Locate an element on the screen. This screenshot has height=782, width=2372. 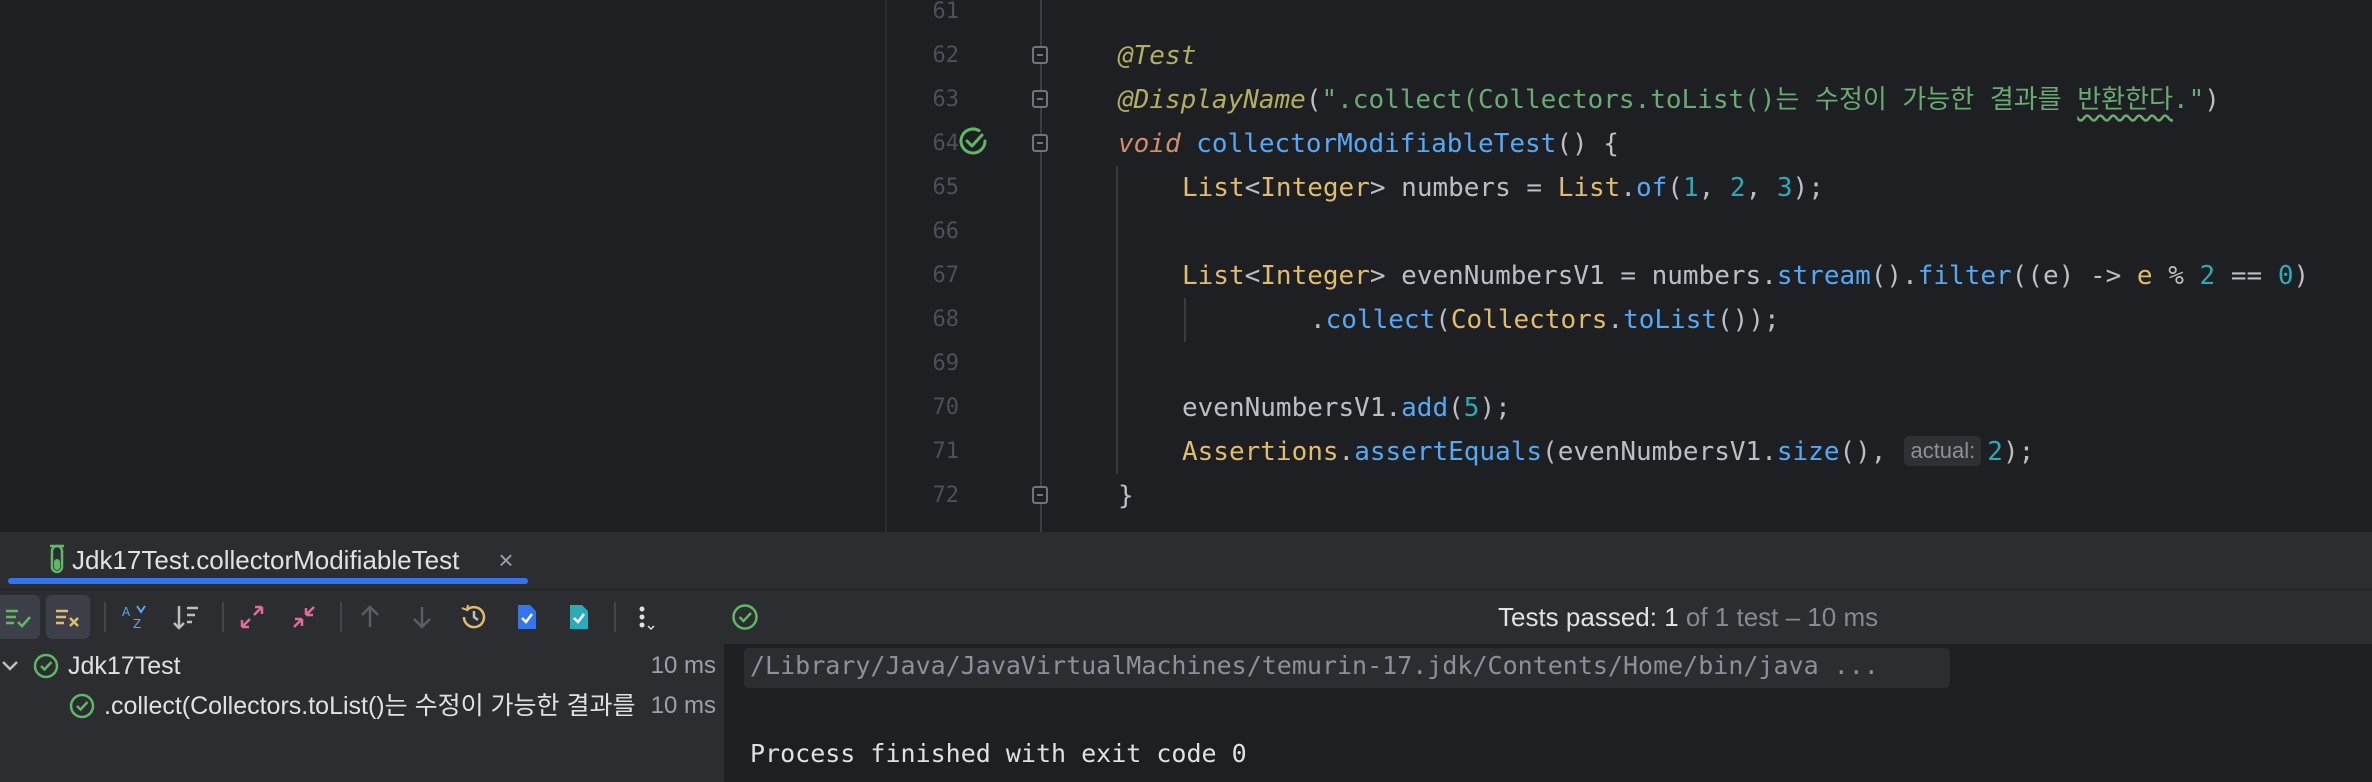
generic-close: > is located at coordinates (1377, 188).